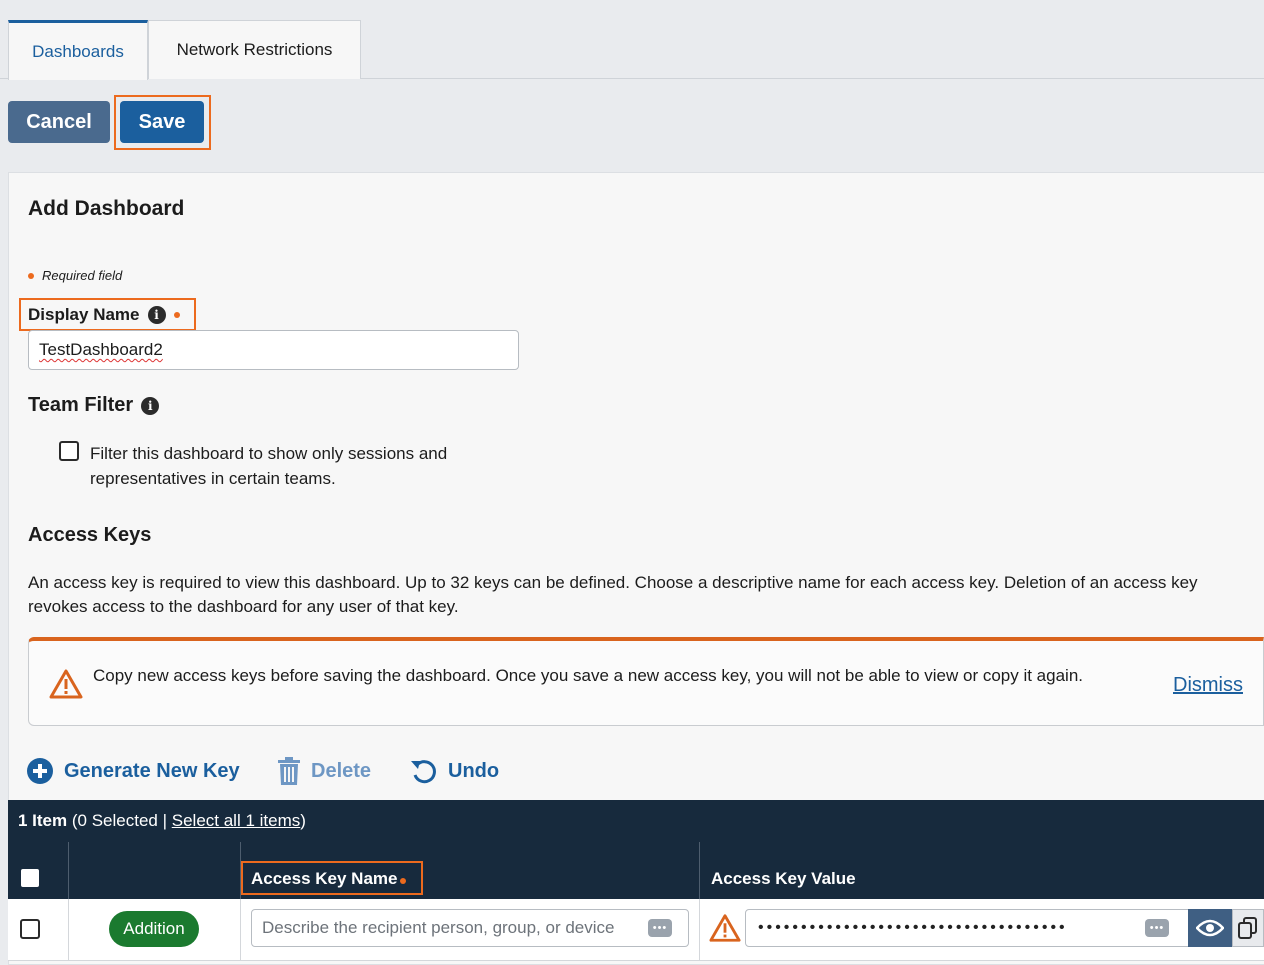 The width and height of the screenshot is (1264, 965). Describe the element at coordinates (81, 405) in the screenshot. I see `team-filter-label-text: Team Filter` at that location.